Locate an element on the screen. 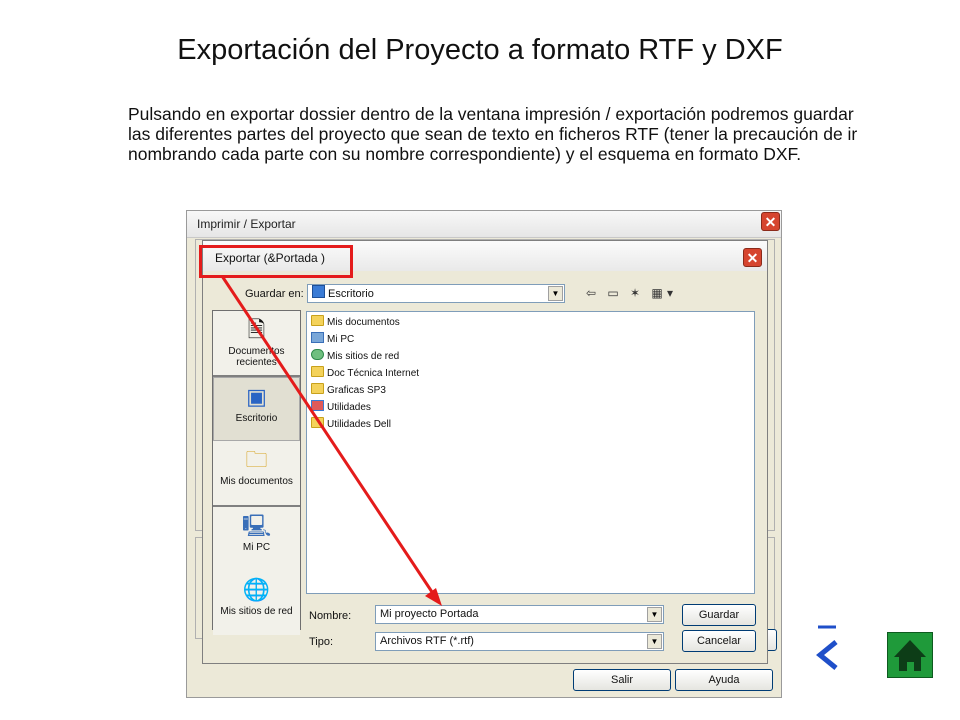 This screenshot has width=960, height=720. annotation-arrow is located at coordinates (331, 440).